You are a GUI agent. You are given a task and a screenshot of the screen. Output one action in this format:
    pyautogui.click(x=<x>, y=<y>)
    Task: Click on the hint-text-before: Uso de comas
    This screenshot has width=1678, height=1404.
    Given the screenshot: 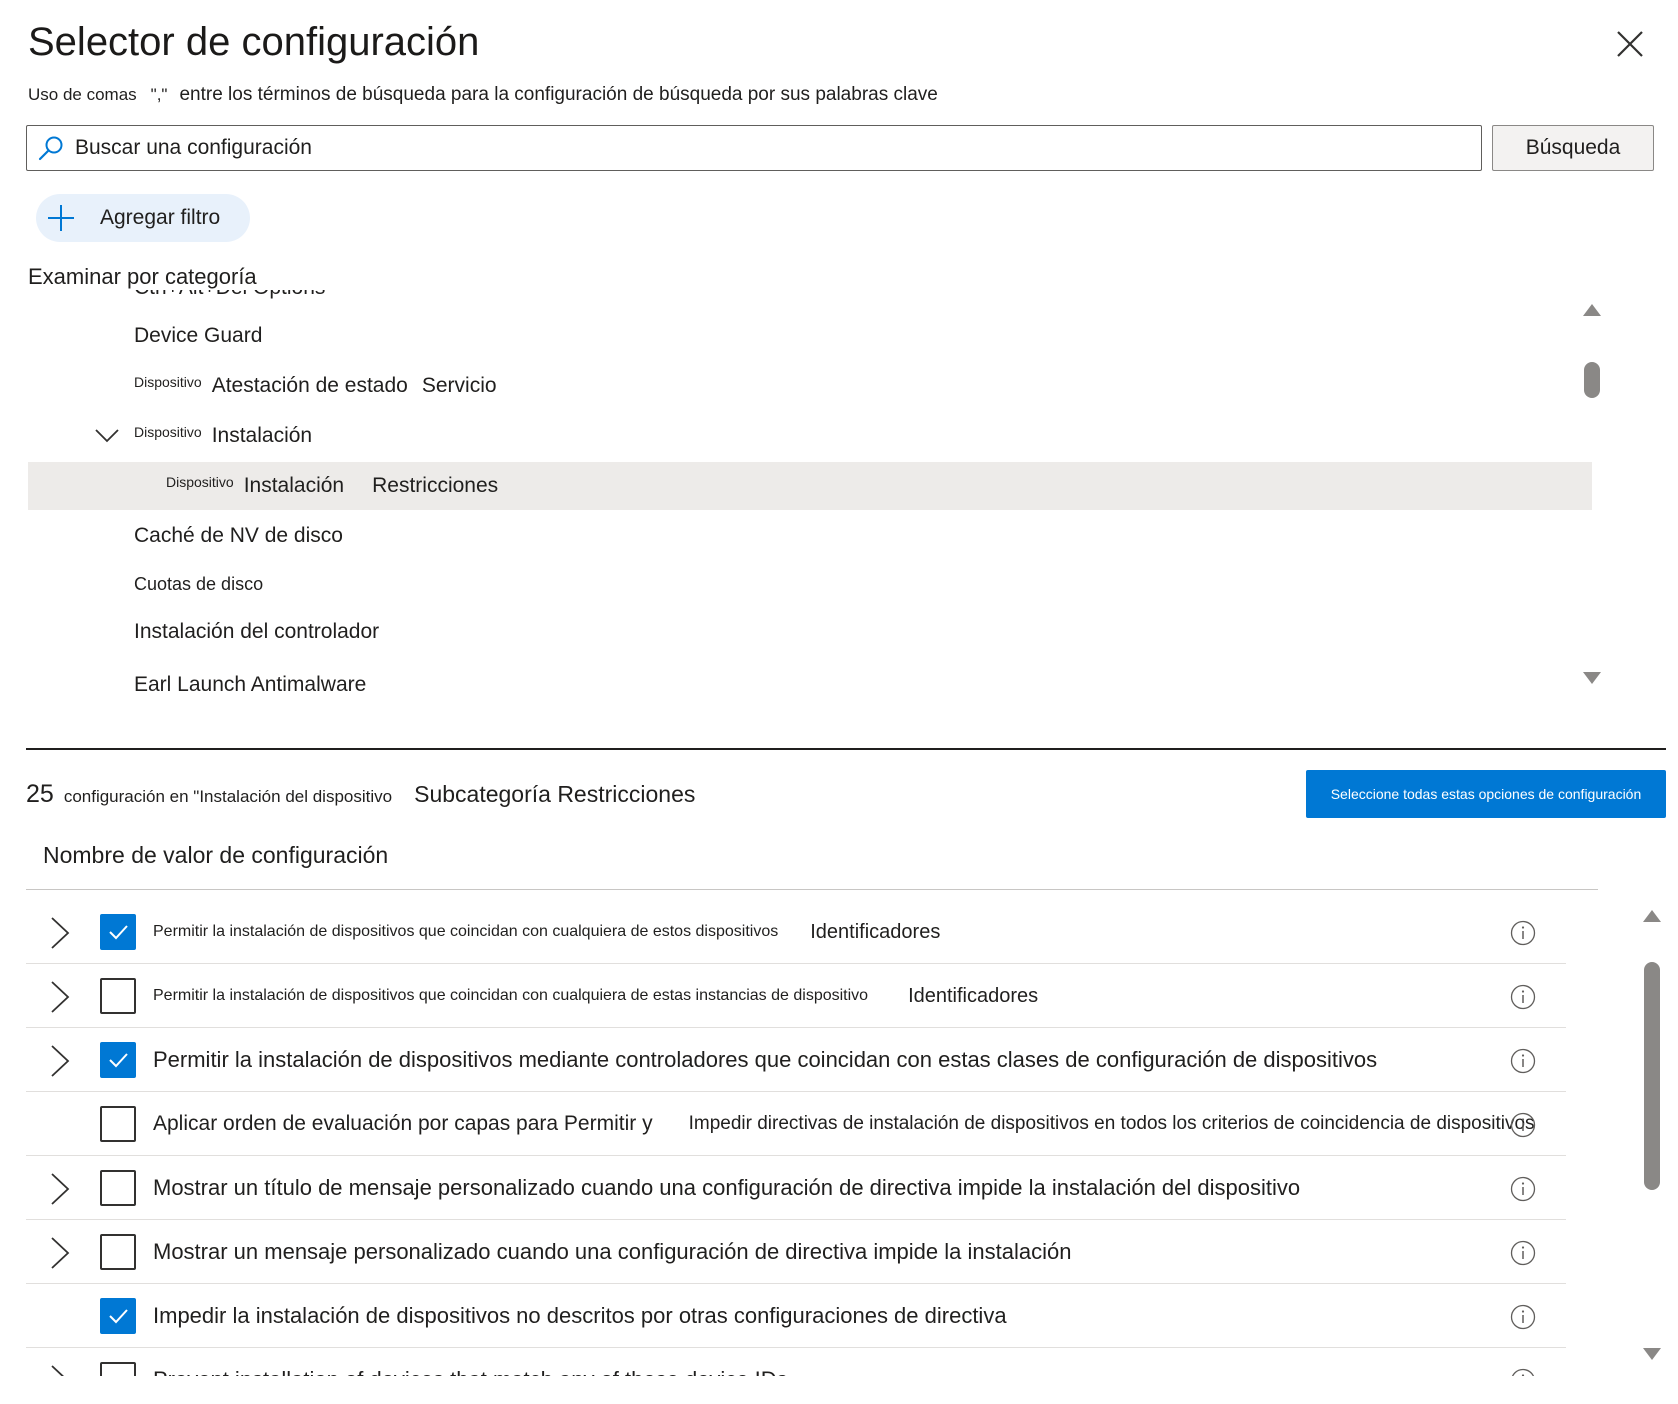 What is the action you would take?
    pyautogui.click(x=82, y=94)
    